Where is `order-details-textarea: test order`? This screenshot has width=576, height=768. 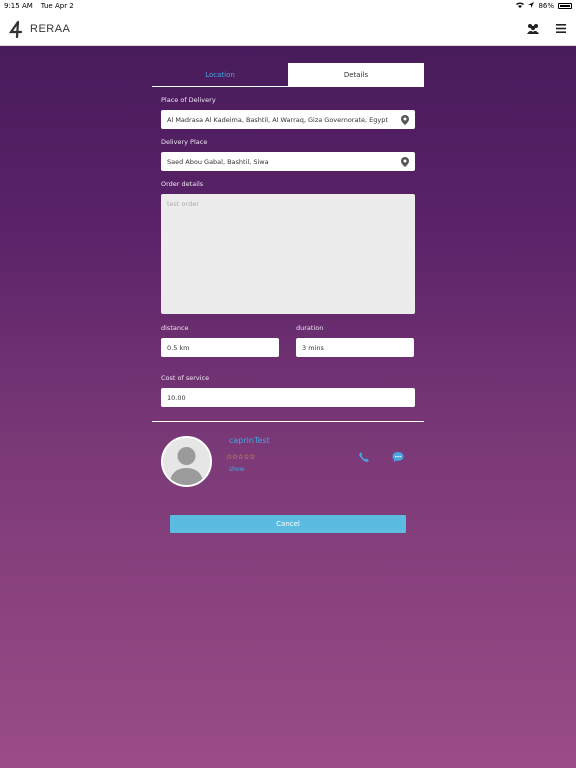
order-details-textarea: test order is located at coordinates (288, 254).